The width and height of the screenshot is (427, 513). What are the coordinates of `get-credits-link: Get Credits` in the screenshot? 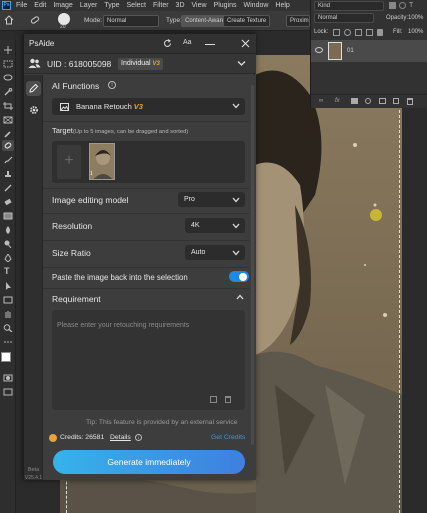 It's located at (228, 437).